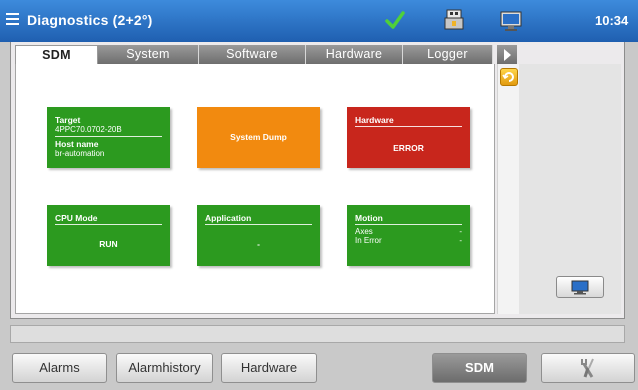 This screenshot has width=638, height=390. I want to click on tab-scroll-right-icon, so click(507, 54).